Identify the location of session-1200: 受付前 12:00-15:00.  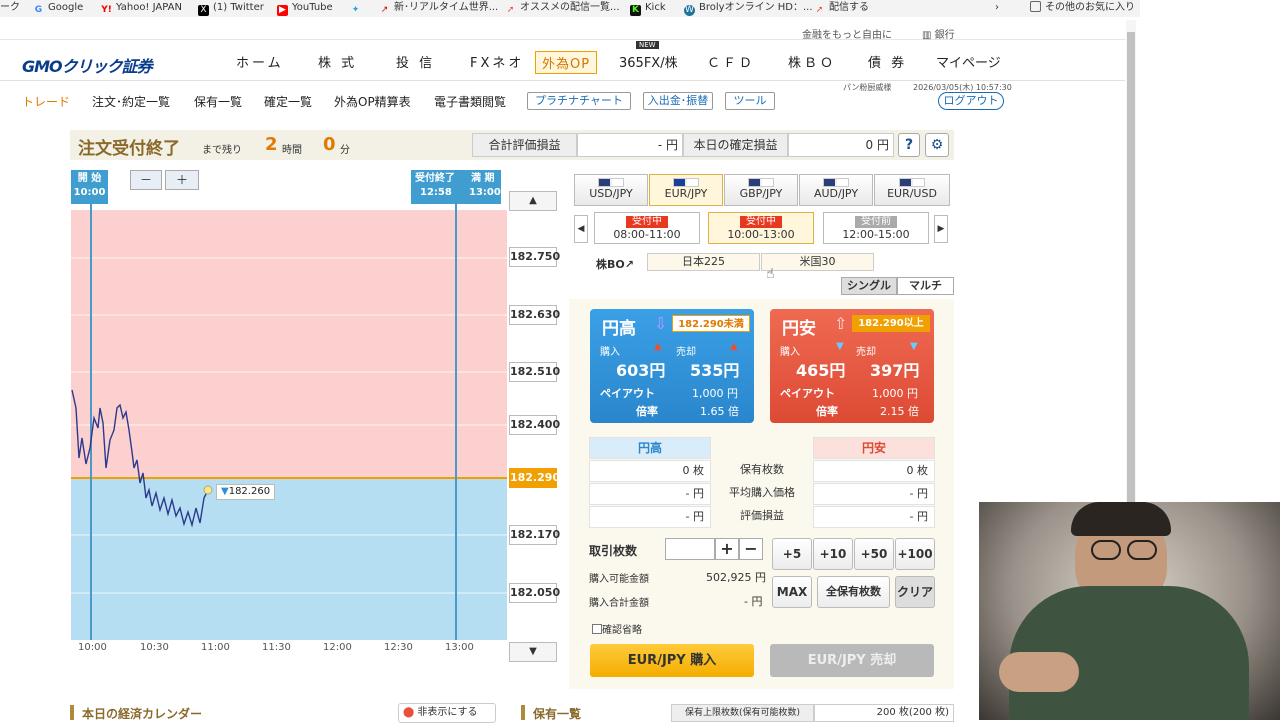
(876, 228).